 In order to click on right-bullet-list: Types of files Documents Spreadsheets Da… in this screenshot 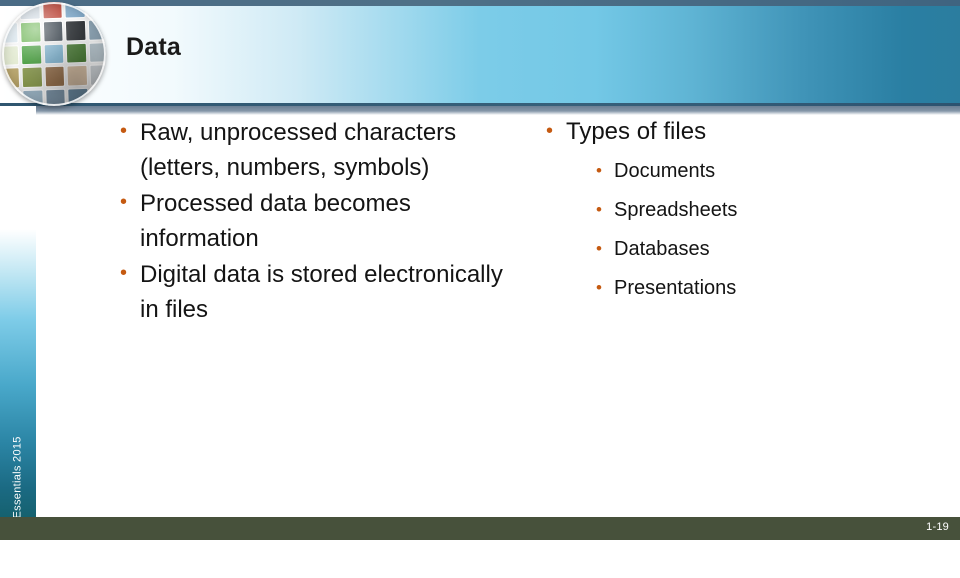, I will do `click(709, 211)`.